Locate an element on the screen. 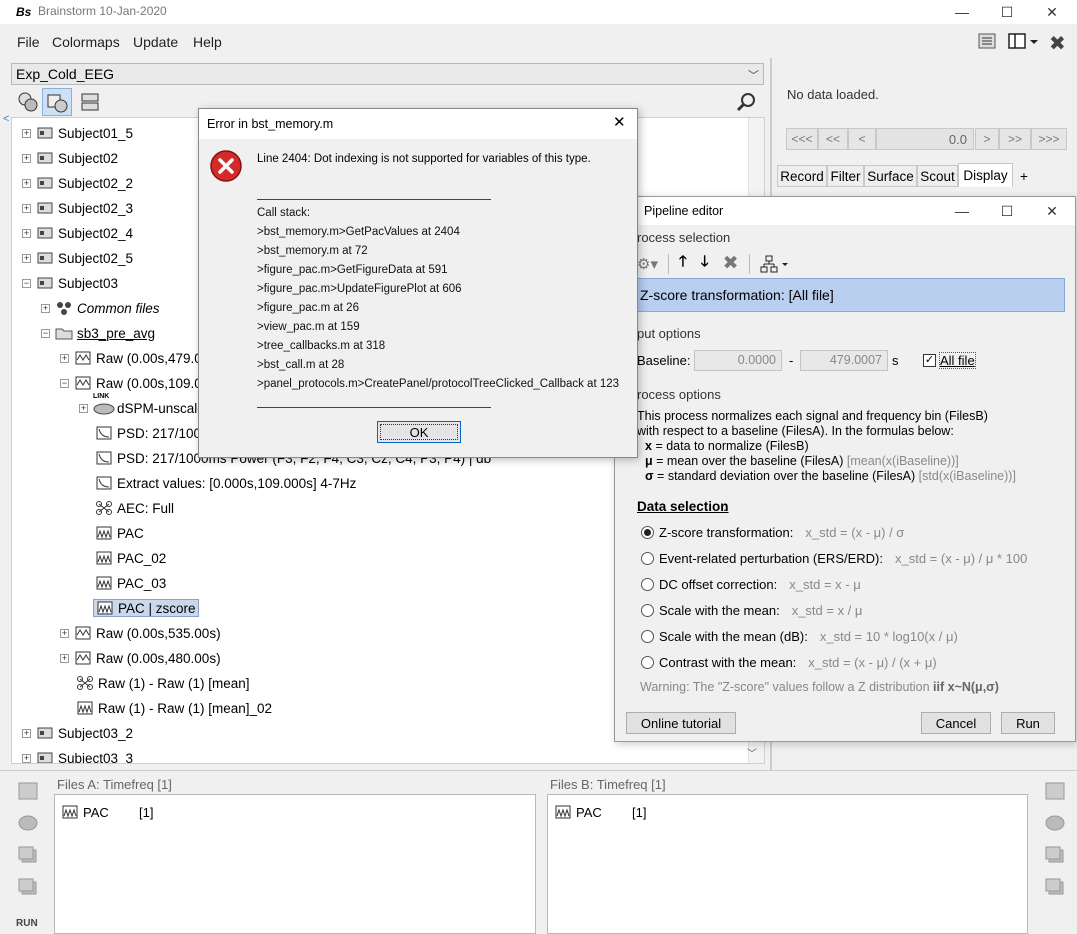 Image resolution: width=1077 pixels, height=934 pixels. tree-item-raw: + Raw (0.00s,479.0 is located at coordinates (131, 358).